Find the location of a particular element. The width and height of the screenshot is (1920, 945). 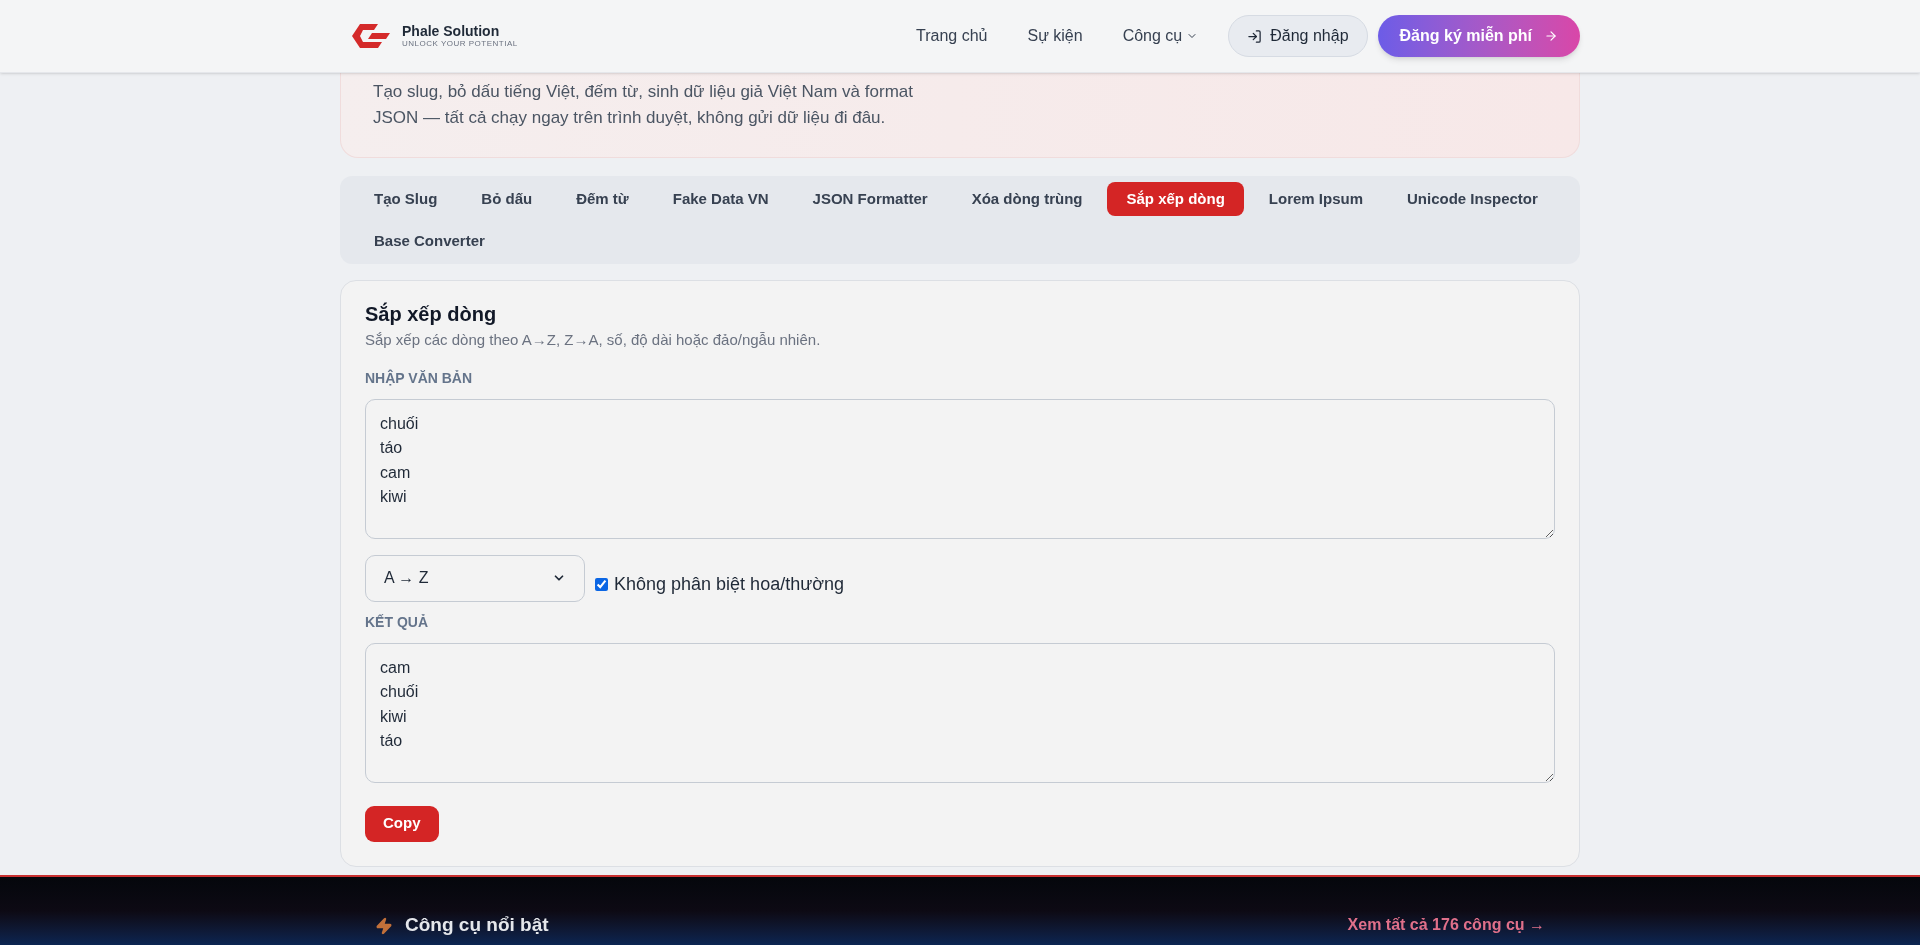

intro-text: JSON — tất cả chạy ngay trên trình duyệt, không gửi dữ liệu đi đâu. is located at coordinates (630, 118).